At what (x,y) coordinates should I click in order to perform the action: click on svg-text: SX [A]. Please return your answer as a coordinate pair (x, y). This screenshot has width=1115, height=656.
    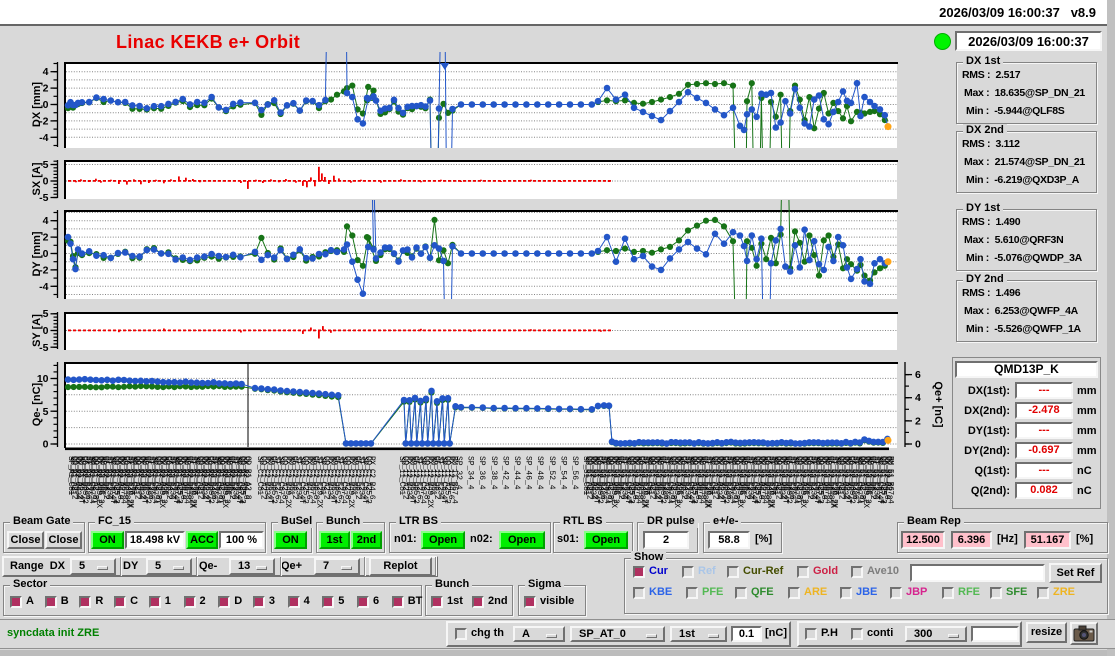
    Looking at the image, I should click on (37, 178).